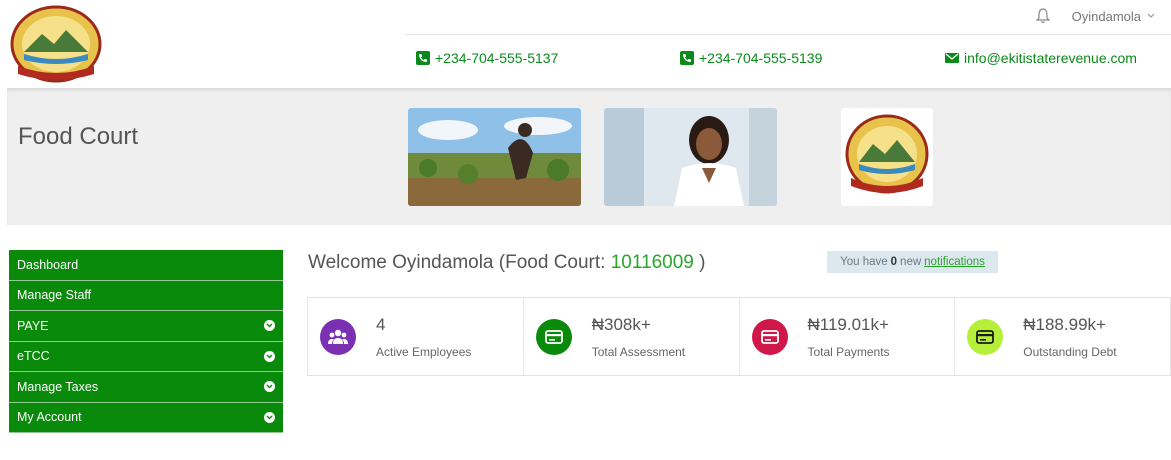 This screenshot has height=460, width=1171. What do you see at coordinates (952, 58) in the screenshot?
I see `envelope-icon` at bounding box center [952, 58].